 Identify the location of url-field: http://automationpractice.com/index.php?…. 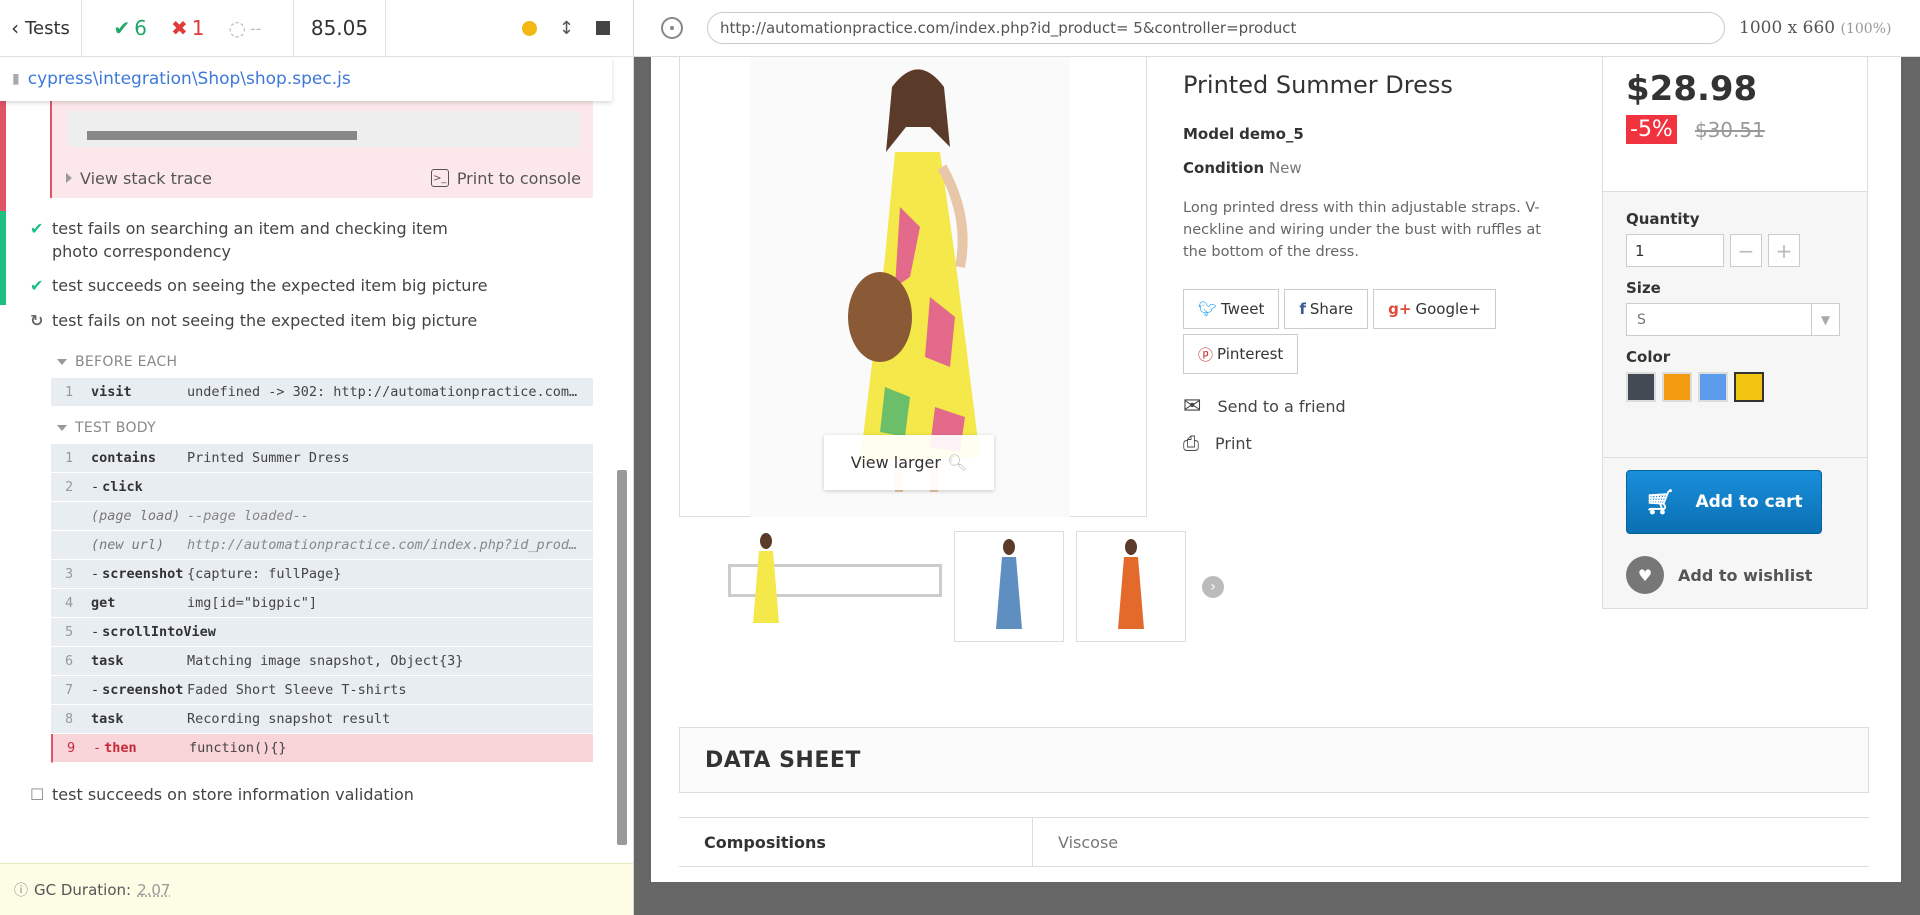
(1216, 28).